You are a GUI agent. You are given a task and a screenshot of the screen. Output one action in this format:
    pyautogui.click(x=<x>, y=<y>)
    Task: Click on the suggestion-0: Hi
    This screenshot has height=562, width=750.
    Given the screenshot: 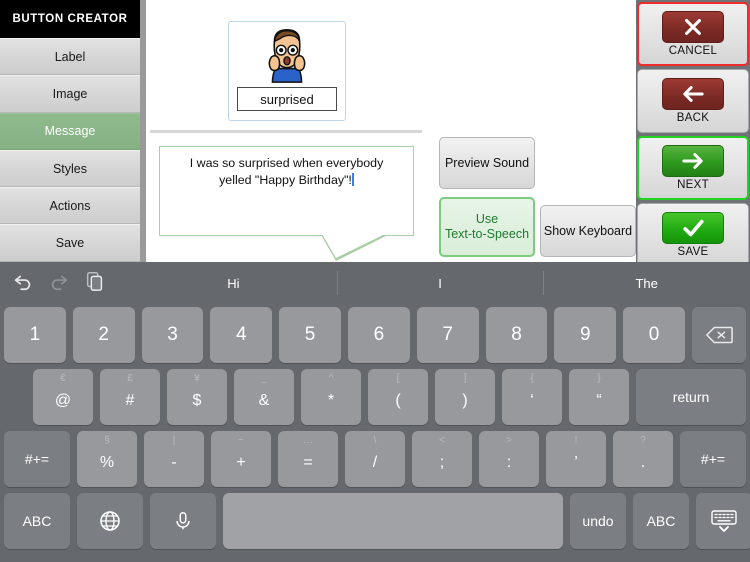 What is the action you would take?
    pyautogui.click(x=233, y=283)
    